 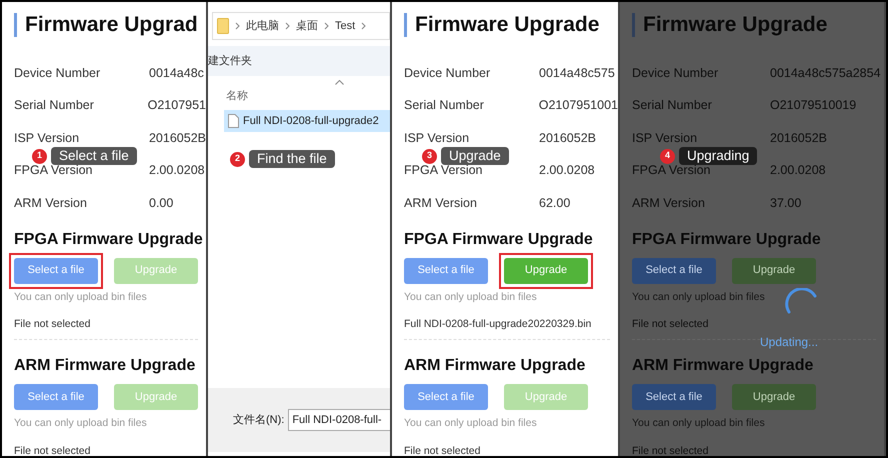 What do you see at coordinates (813, 105) in the screenshot?
I see `field-value: O21079510019` at bounding box center [813, 105].